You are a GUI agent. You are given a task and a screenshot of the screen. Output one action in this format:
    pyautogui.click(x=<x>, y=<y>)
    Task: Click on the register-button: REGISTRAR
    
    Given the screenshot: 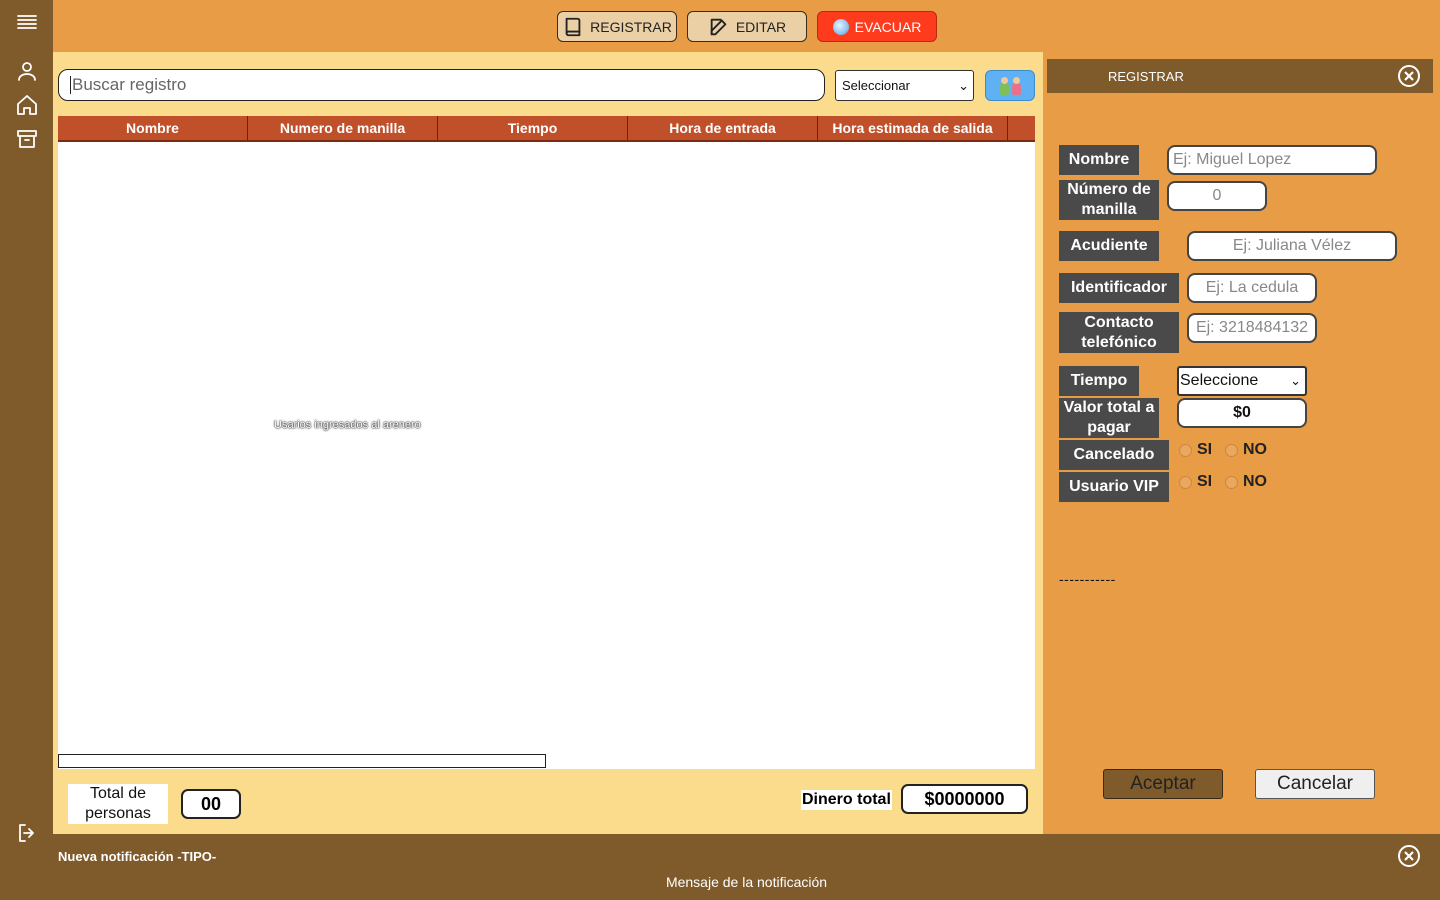 What is the action you would take?
    pyautogui.click(x=617, y=26)
    